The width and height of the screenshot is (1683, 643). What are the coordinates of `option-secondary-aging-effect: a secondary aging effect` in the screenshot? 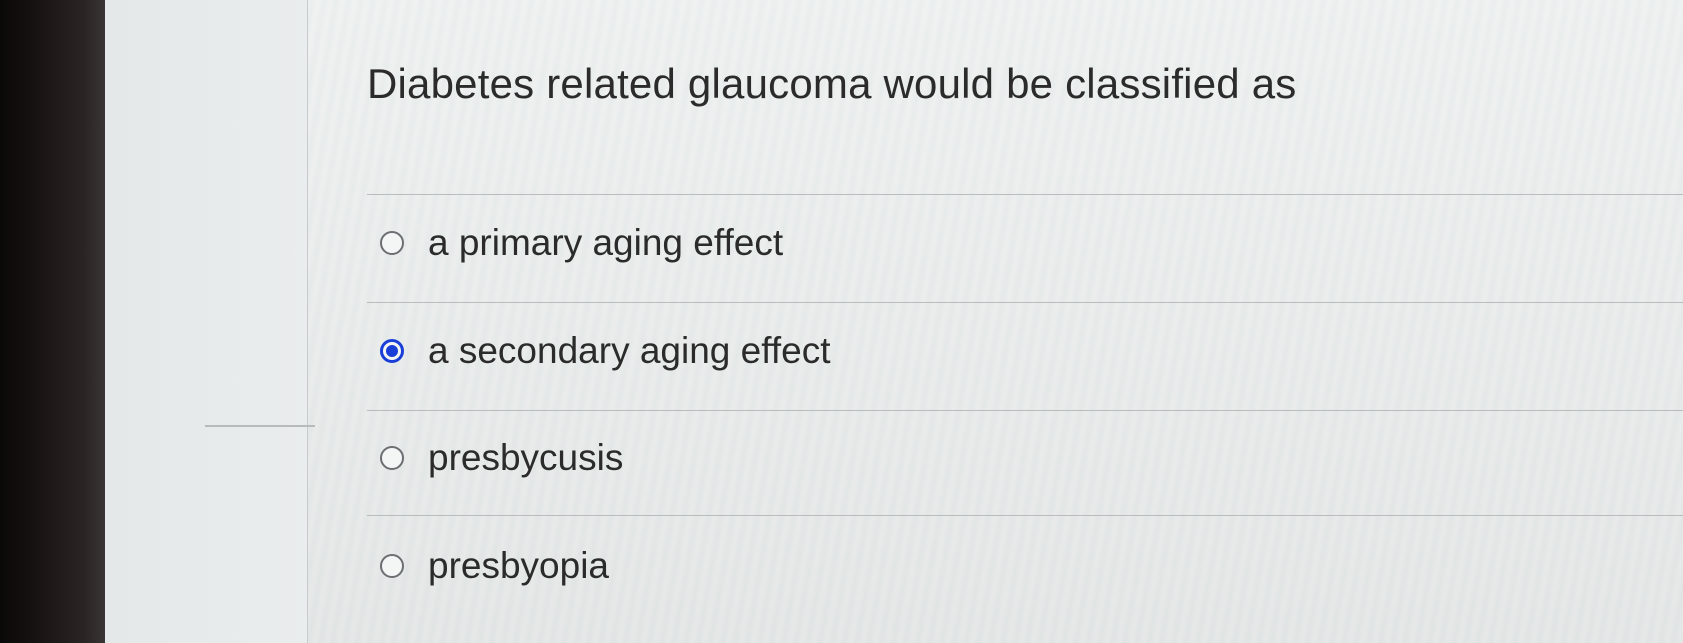 It's located at (605, 351).